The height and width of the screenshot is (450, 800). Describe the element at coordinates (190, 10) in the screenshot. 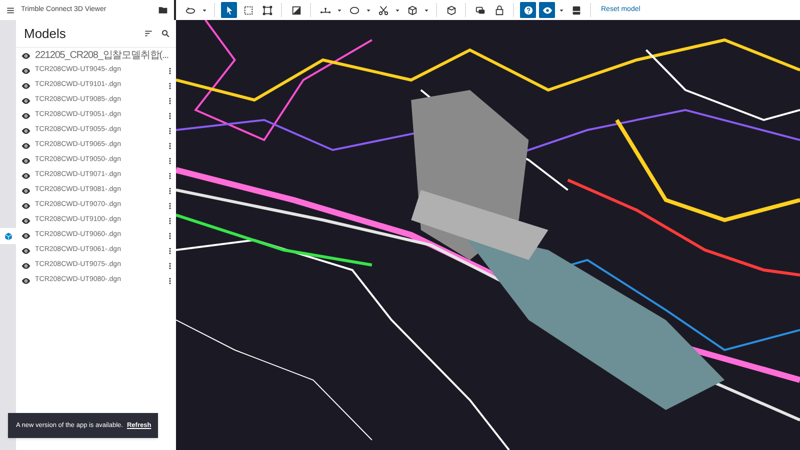

I see `orbit-icon` at that location.